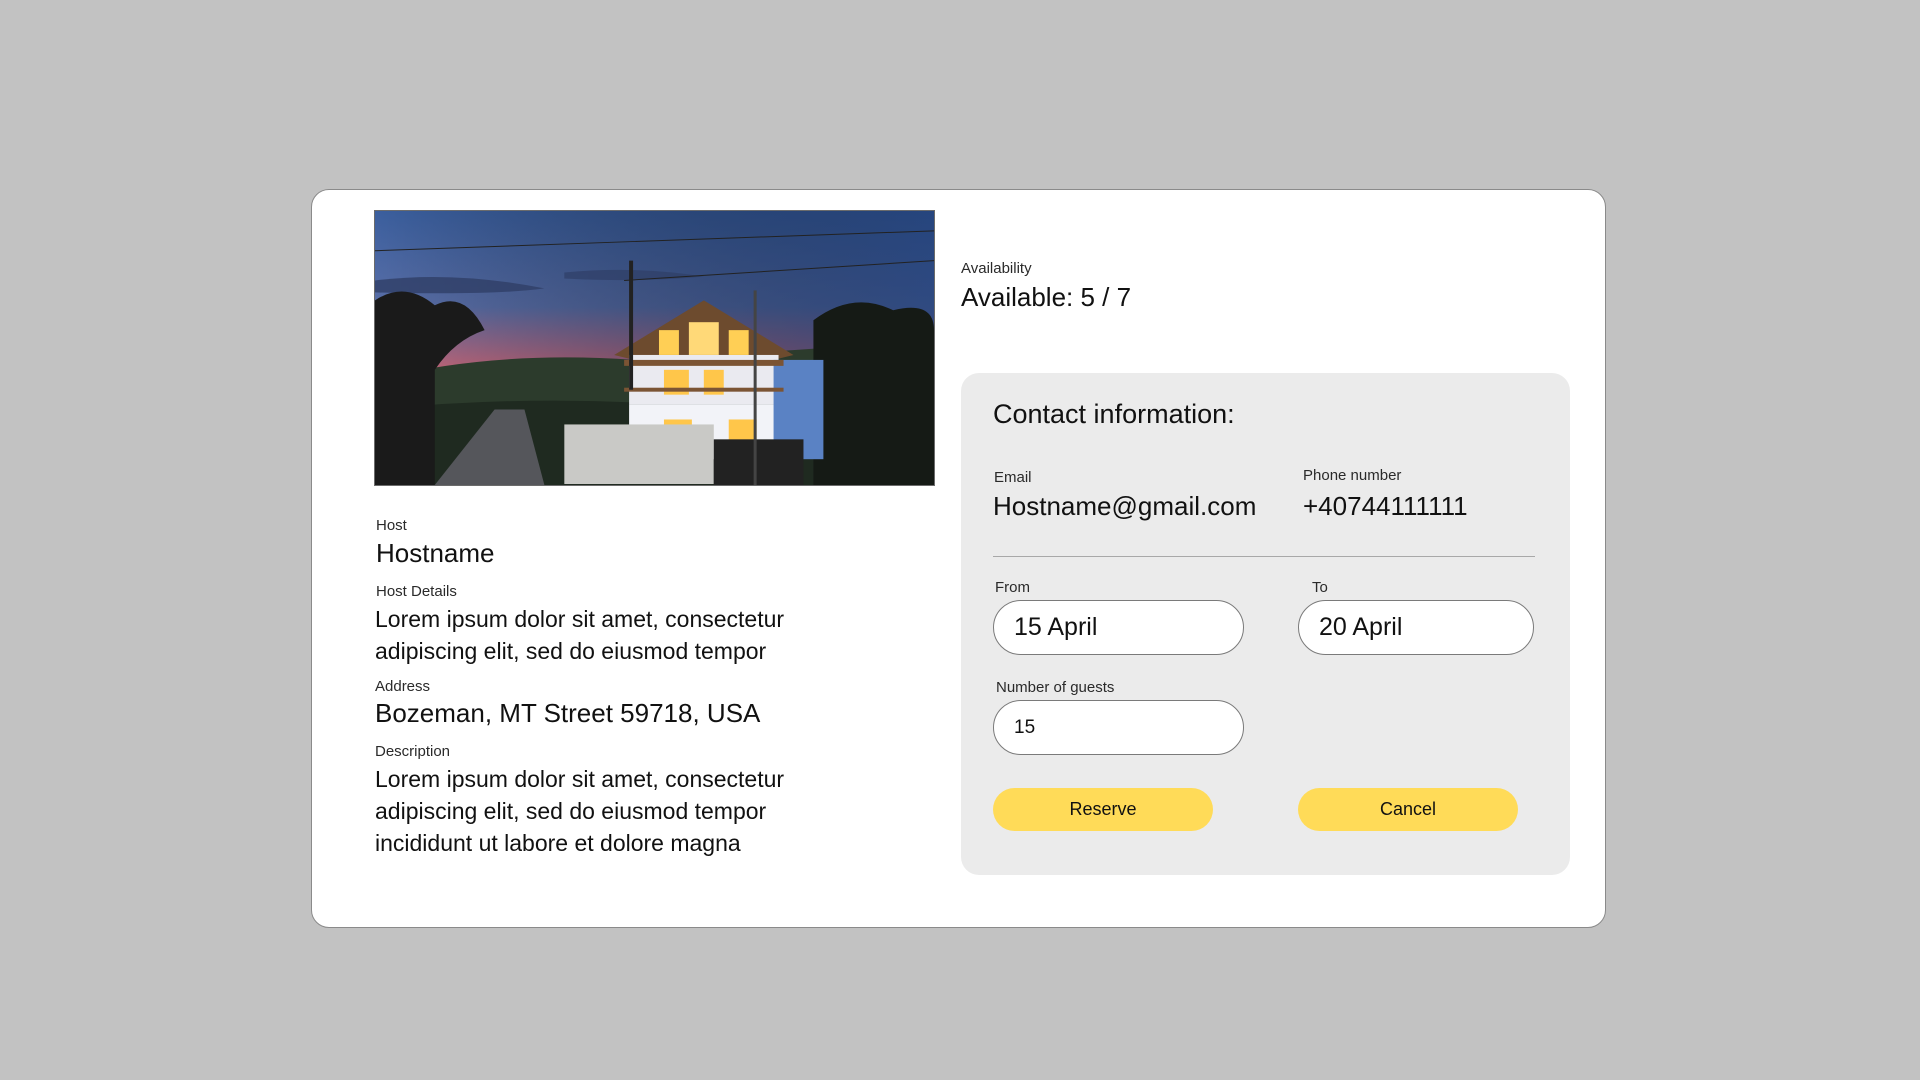 Image resolution: width=1920 pixels, height=1080 pixels. I want to click on email-label: Email, so click(1013, 477).